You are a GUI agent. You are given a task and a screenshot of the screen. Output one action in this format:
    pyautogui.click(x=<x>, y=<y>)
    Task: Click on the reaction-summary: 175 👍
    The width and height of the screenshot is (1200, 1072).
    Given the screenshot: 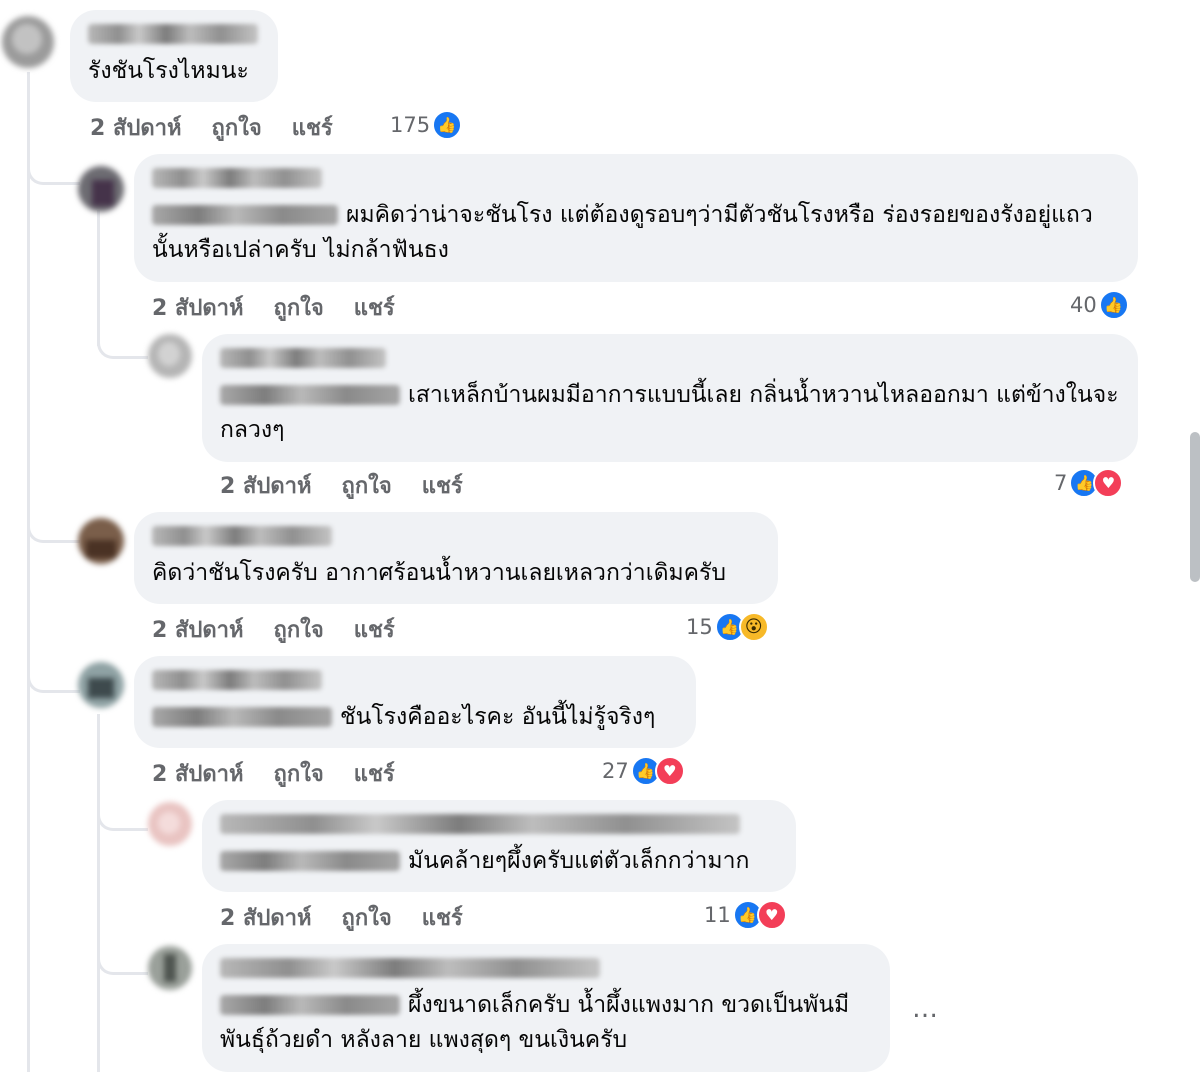 What is the action you would take?
    pyautogui.click(x=426, y=125)
    